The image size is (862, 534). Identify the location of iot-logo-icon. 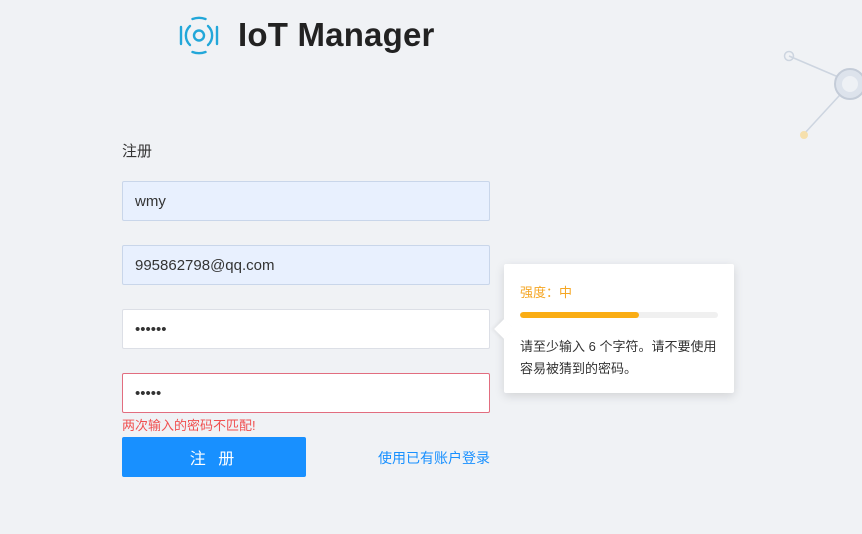
(199, 35).